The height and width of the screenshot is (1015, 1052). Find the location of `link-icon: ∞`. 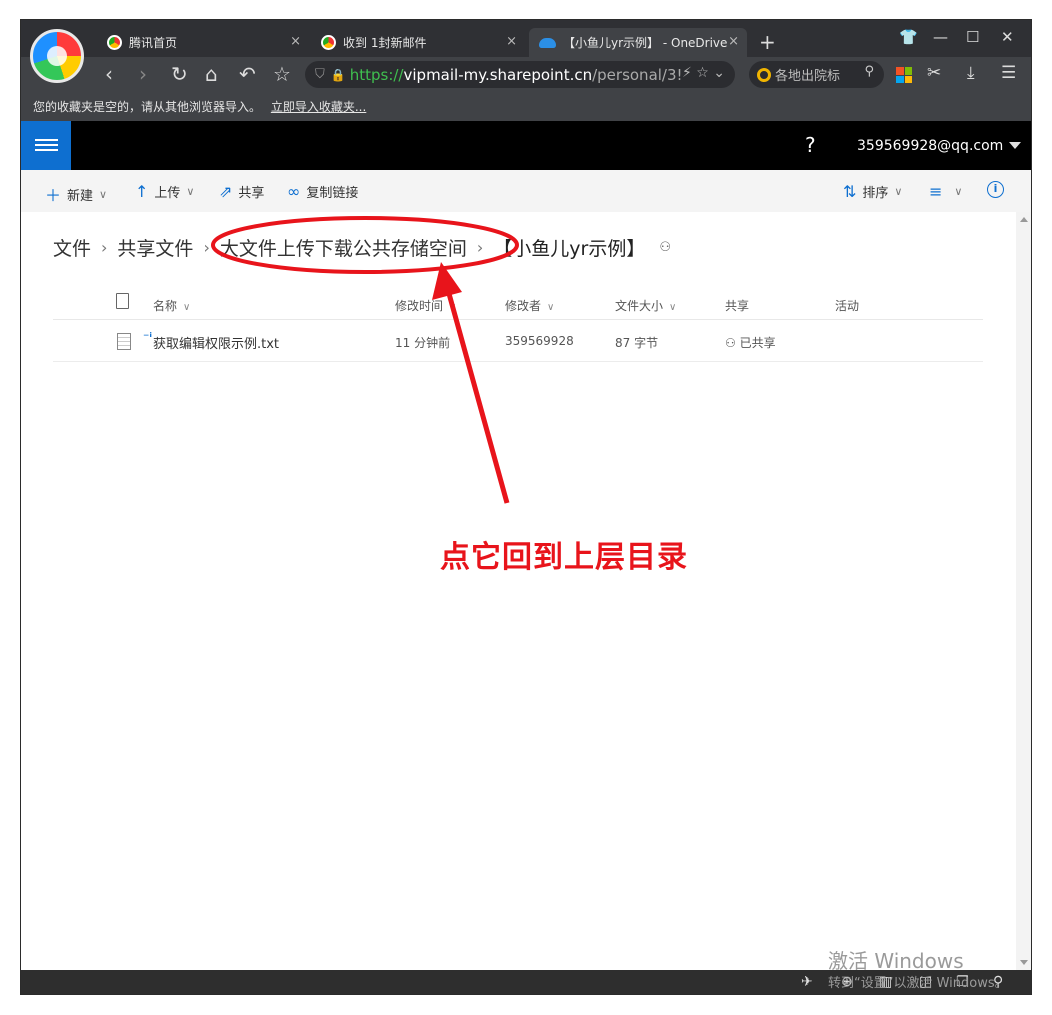

link-icon: ∞ is located at coordinates (294, 191).